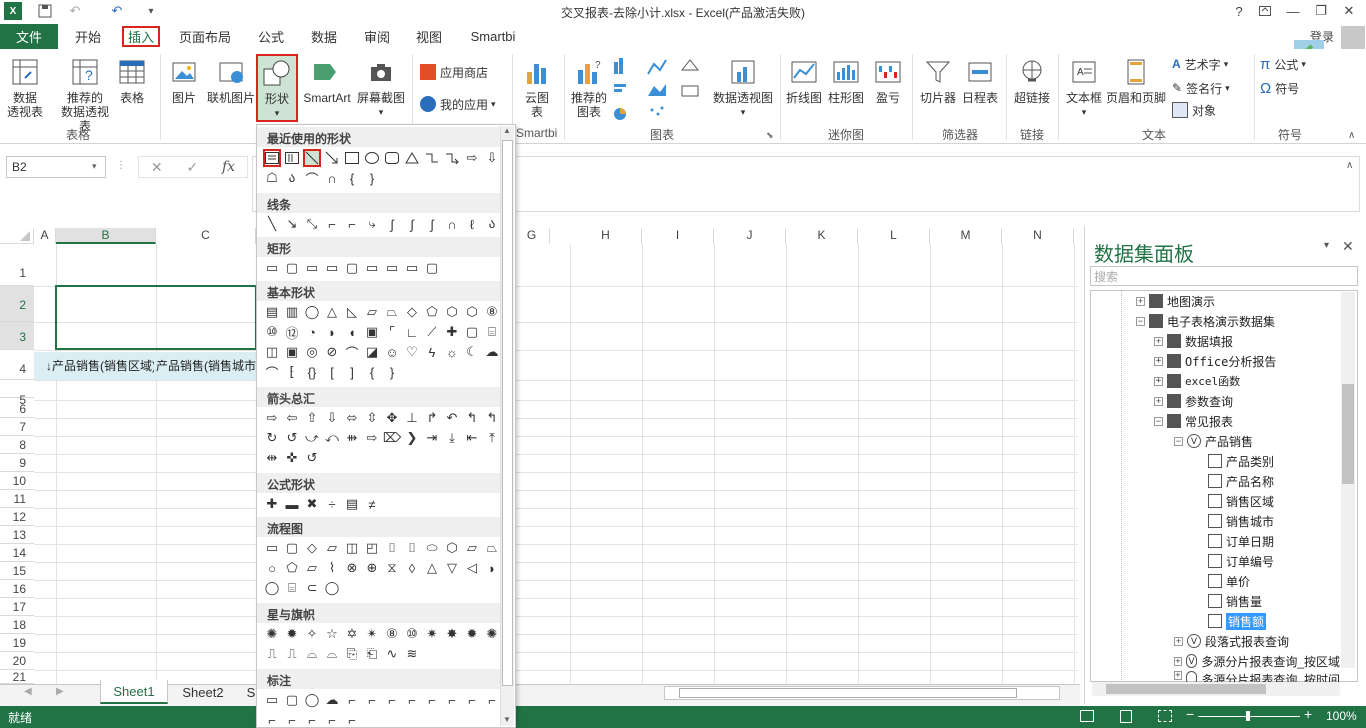  Describe the element at coordinates (392, 634) in the screenshot. I see `star8-icon: ⑧` at that location.